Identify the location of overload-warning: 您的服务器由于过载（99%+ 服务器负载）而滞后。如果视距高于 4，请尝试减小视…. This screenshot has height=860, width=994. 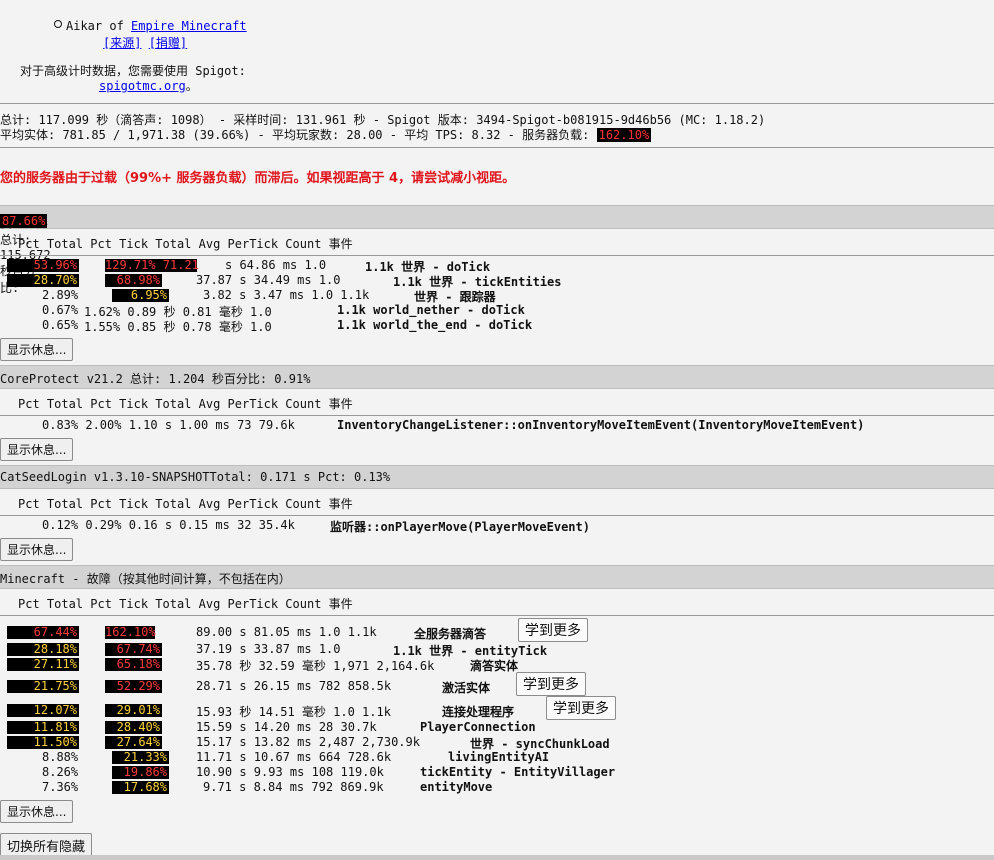
(258, 178).